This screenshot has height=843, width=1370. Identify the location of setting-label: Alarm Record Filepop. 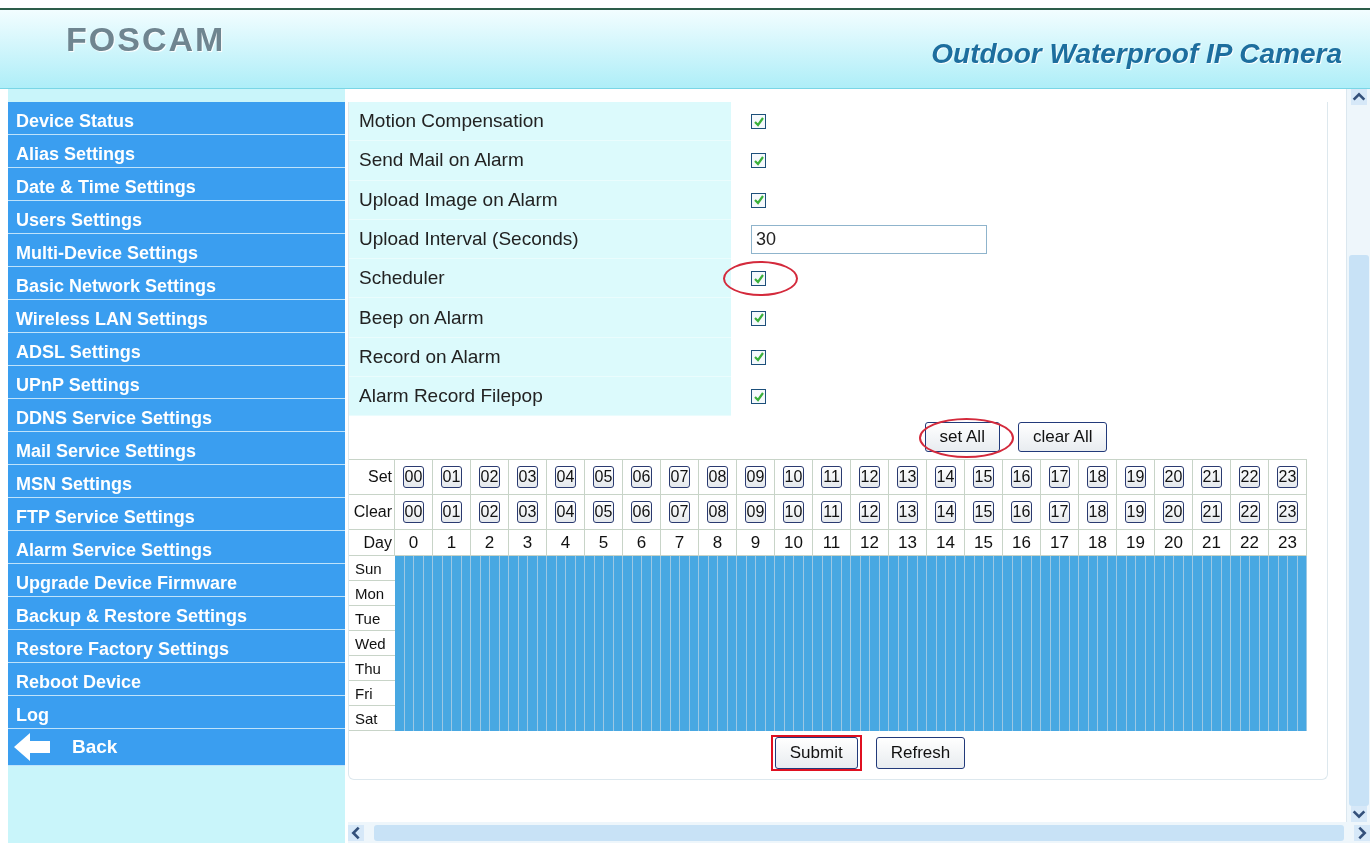
(540, 397).